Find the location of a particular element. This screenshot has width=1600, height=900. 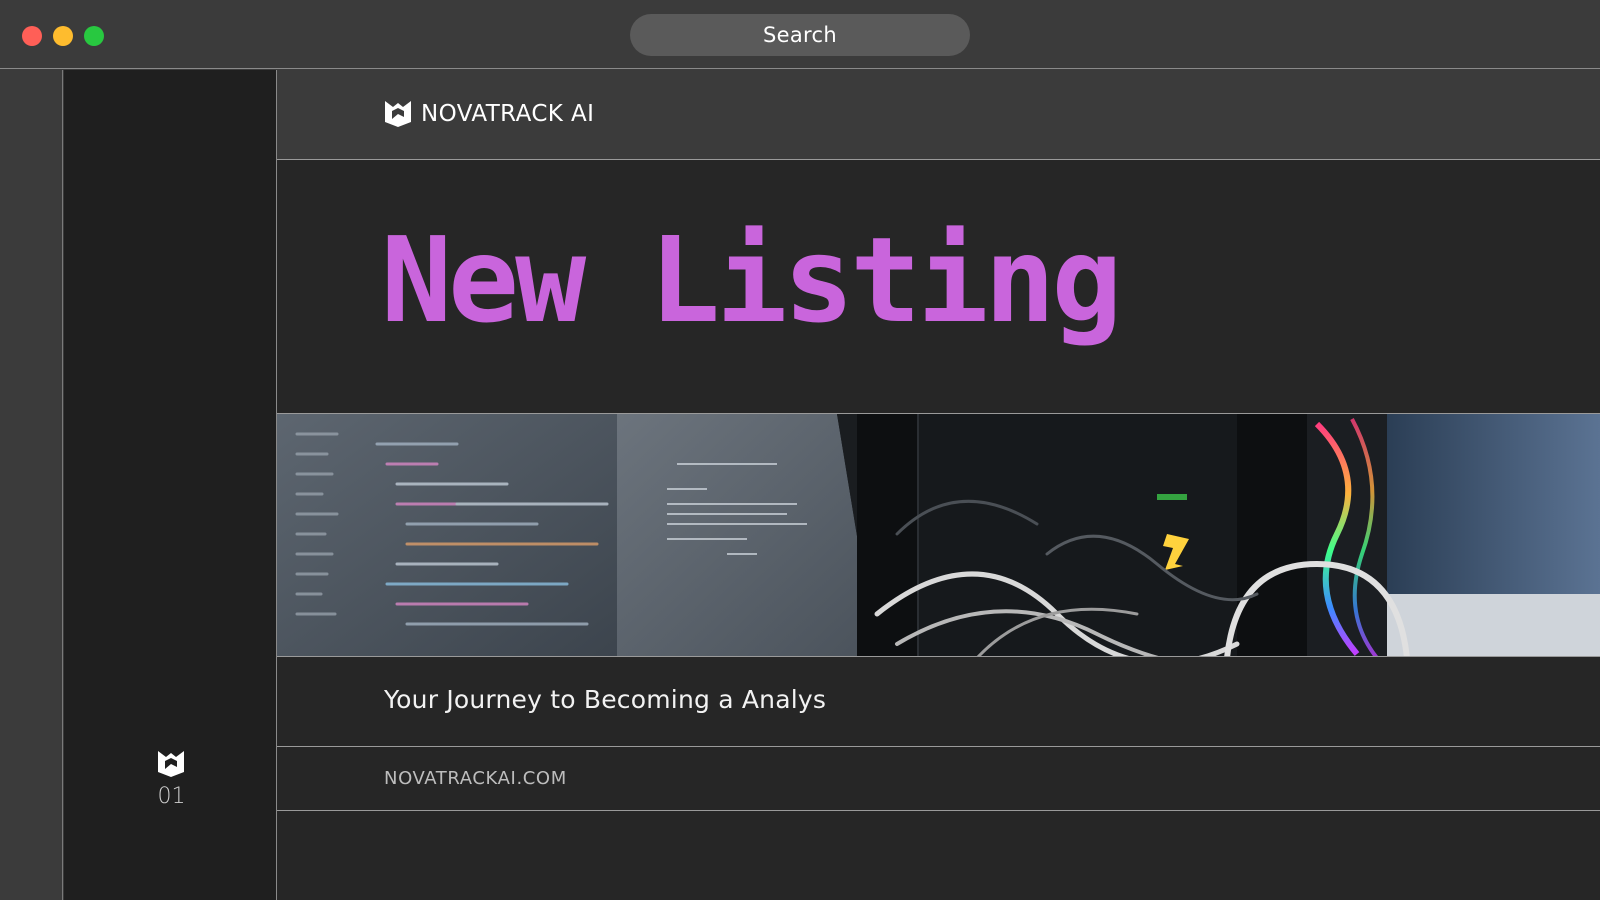

subtitle: Your Journey to Becoming a Analys is located at coordinates (605, 699).